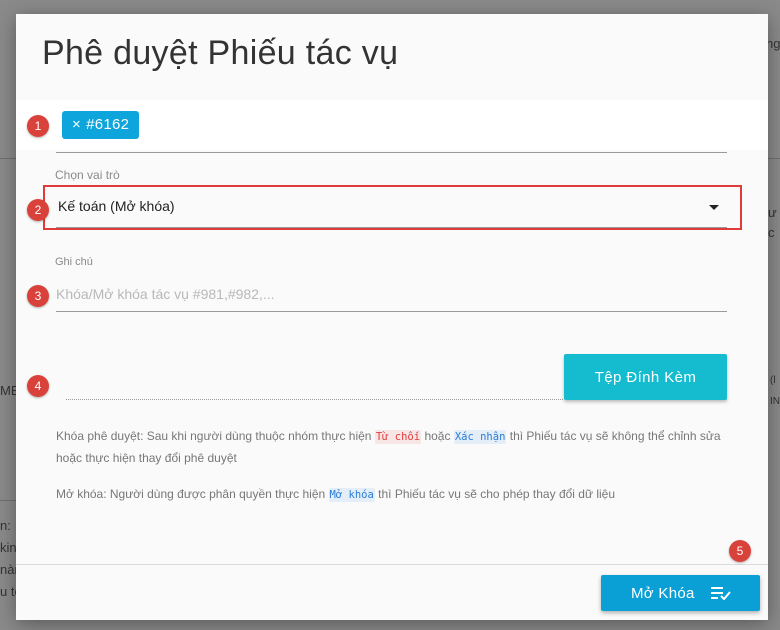 This screenshot has width=780, height=630. What do you see at coordinates (38, 210) in the screenshot?
I see `annotation-marker-2: 2` at bounding box center [38, 210].